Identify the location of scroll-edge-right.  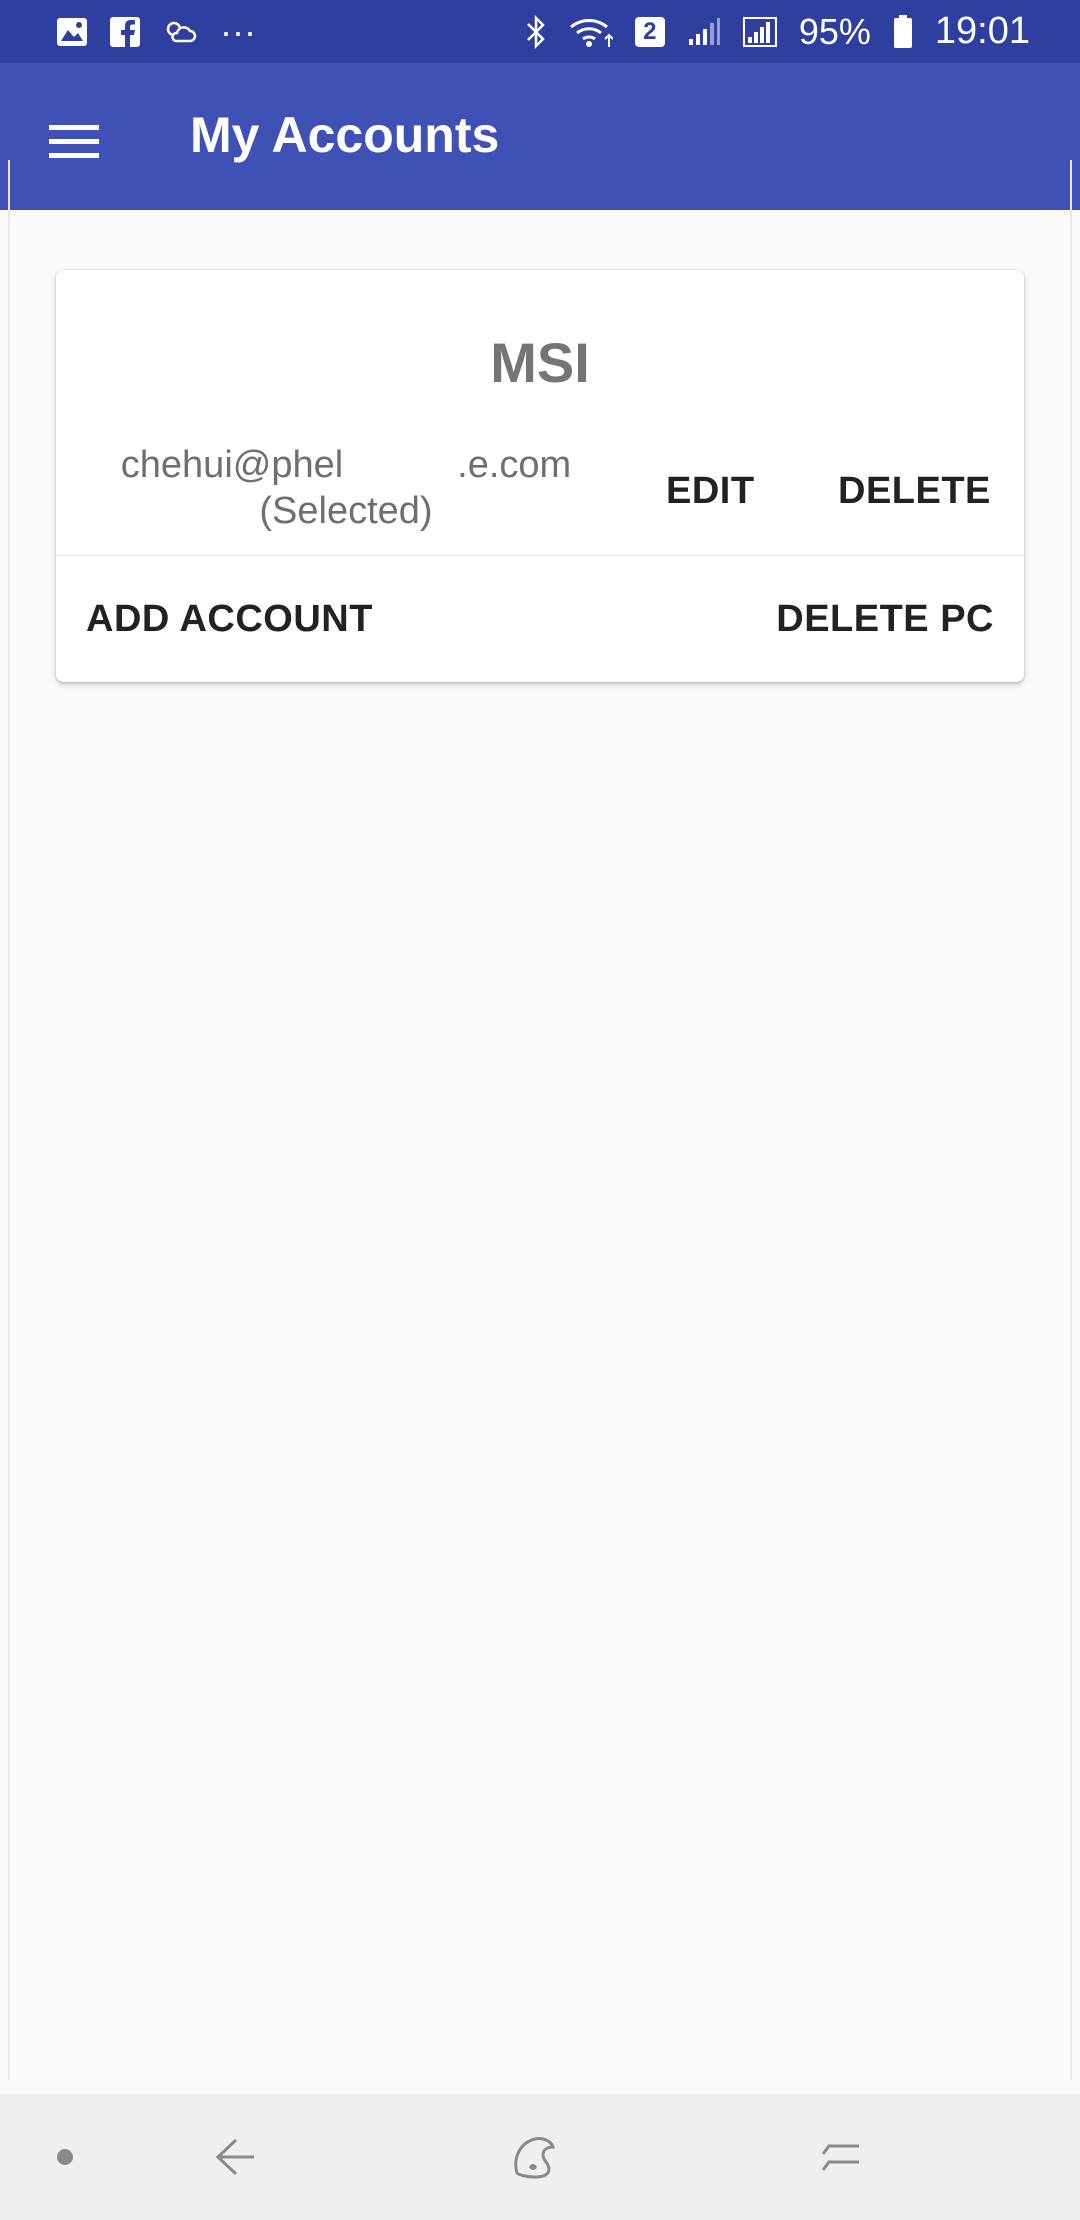
(1071, 1120).